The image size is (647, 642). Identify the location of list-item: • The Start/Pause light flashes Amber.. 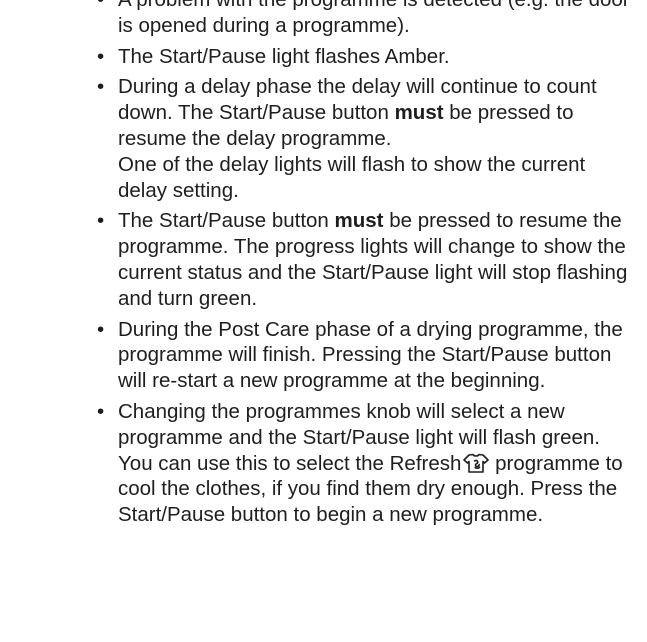
(323, 57).